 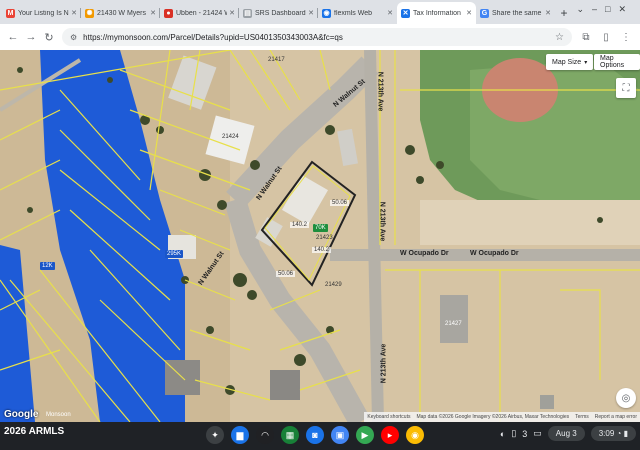 What do you see at coordinates (390, 435) in the screenshot?
I see `youtube-icon: ▸` at bounding box center [390, 435].